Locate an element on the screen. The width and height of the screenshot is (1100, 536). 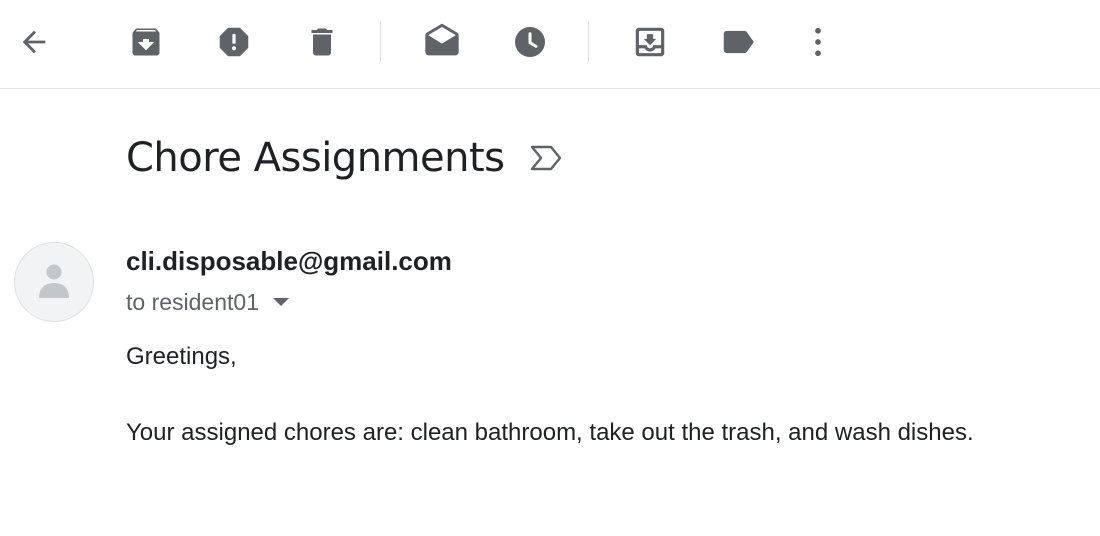
default-avatar-icon is located at coordinates (54, 281).